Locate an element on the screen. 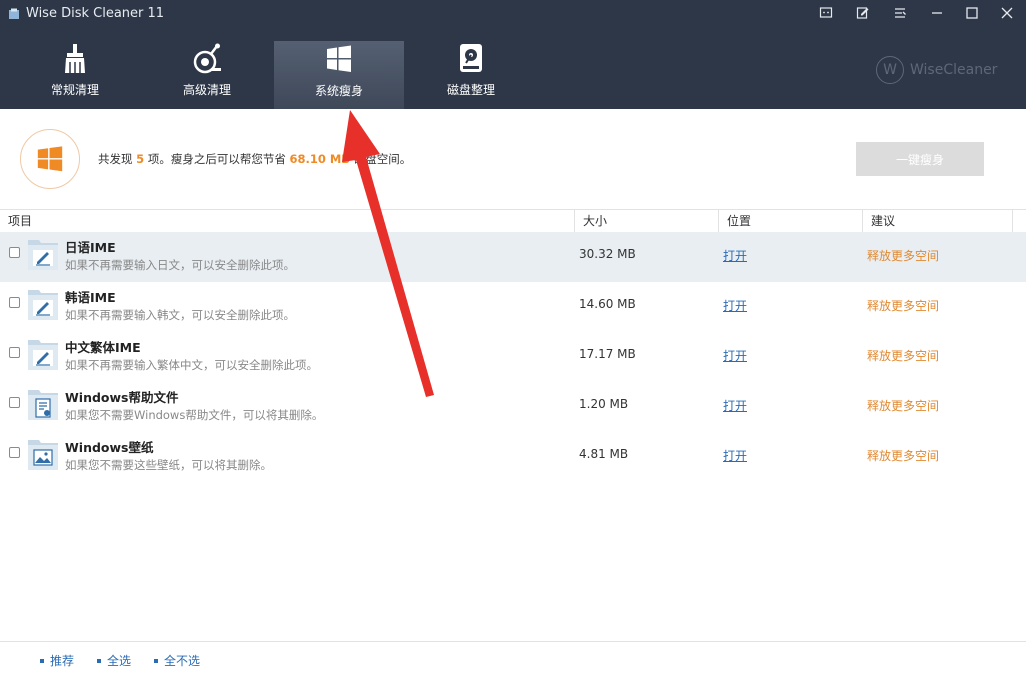 This screenshot has width=1026, height=679. column-header-location: 位置 is located at coordinates (790, 221).